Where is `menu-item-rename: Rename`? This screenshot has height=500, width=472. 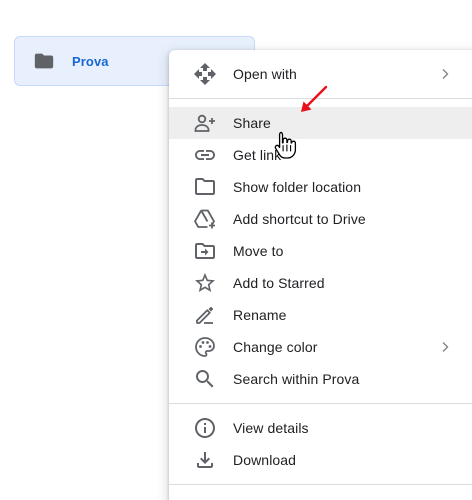
menu-item-rename: Rename is located at coordinates (320, 315).